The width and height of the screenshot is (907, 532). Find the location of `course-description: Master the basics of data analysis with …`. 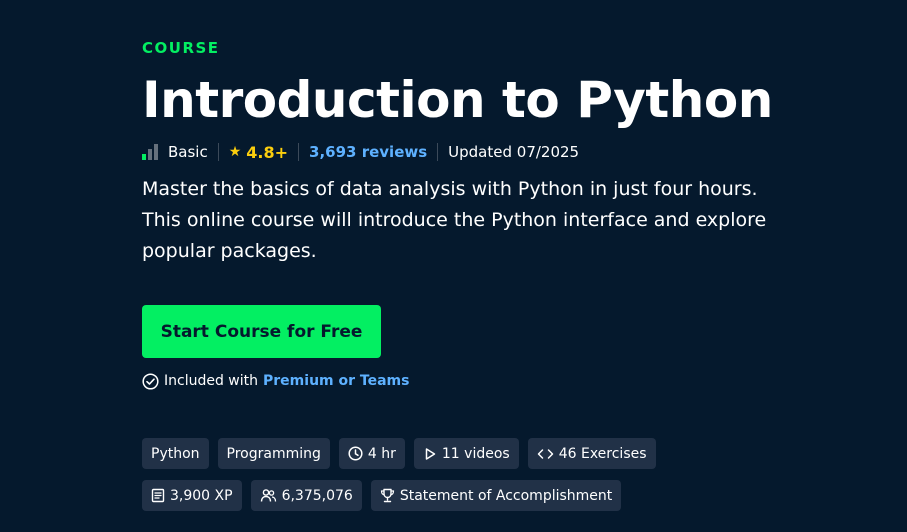

course-description: Master the basics of data analysis with … is located at coordinates (454, 220).